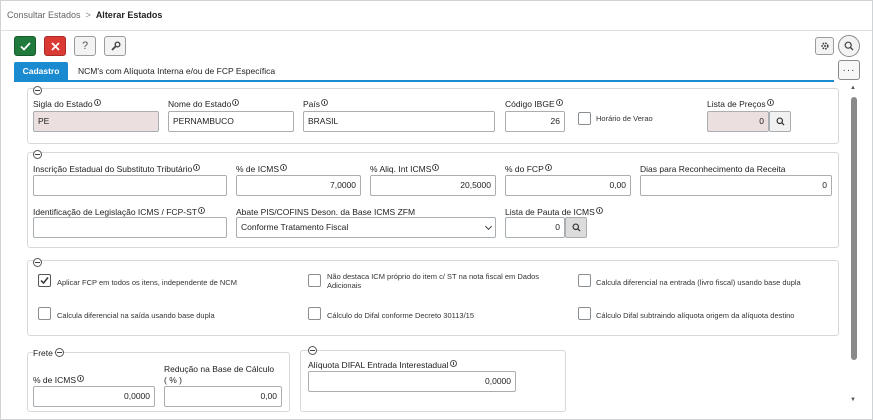  I want to click on lista-pauta-field: 0, so click(535, 227).